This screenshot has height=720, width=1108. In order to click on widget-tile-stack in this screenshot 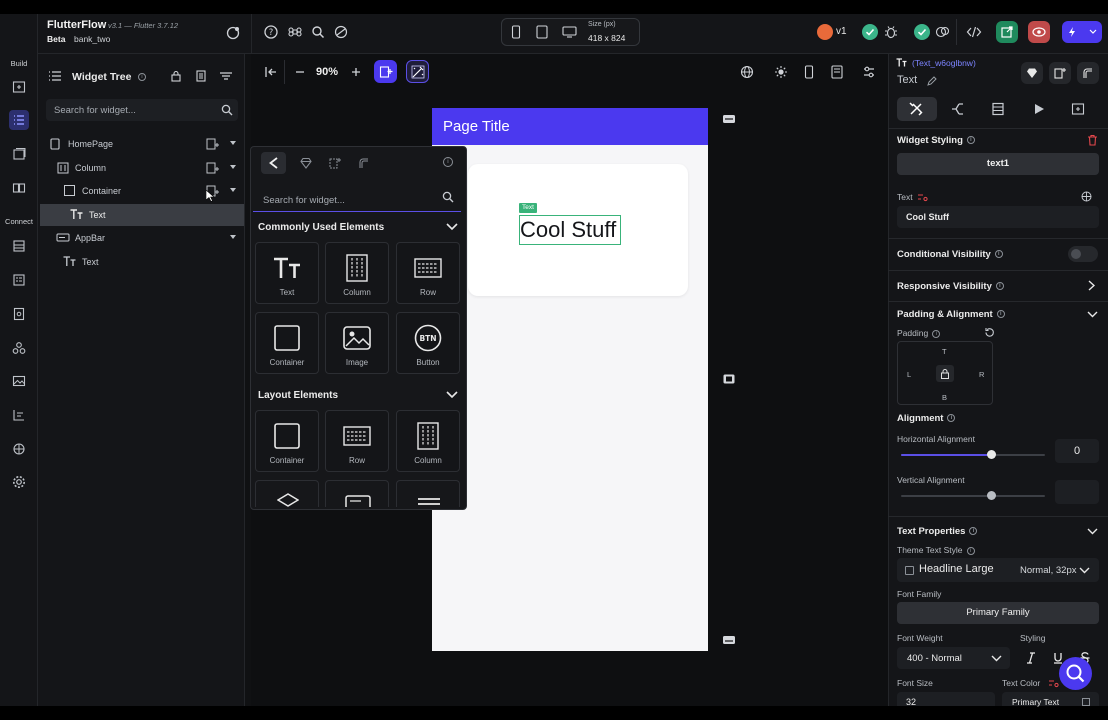, I will do `click(287, 493)`.